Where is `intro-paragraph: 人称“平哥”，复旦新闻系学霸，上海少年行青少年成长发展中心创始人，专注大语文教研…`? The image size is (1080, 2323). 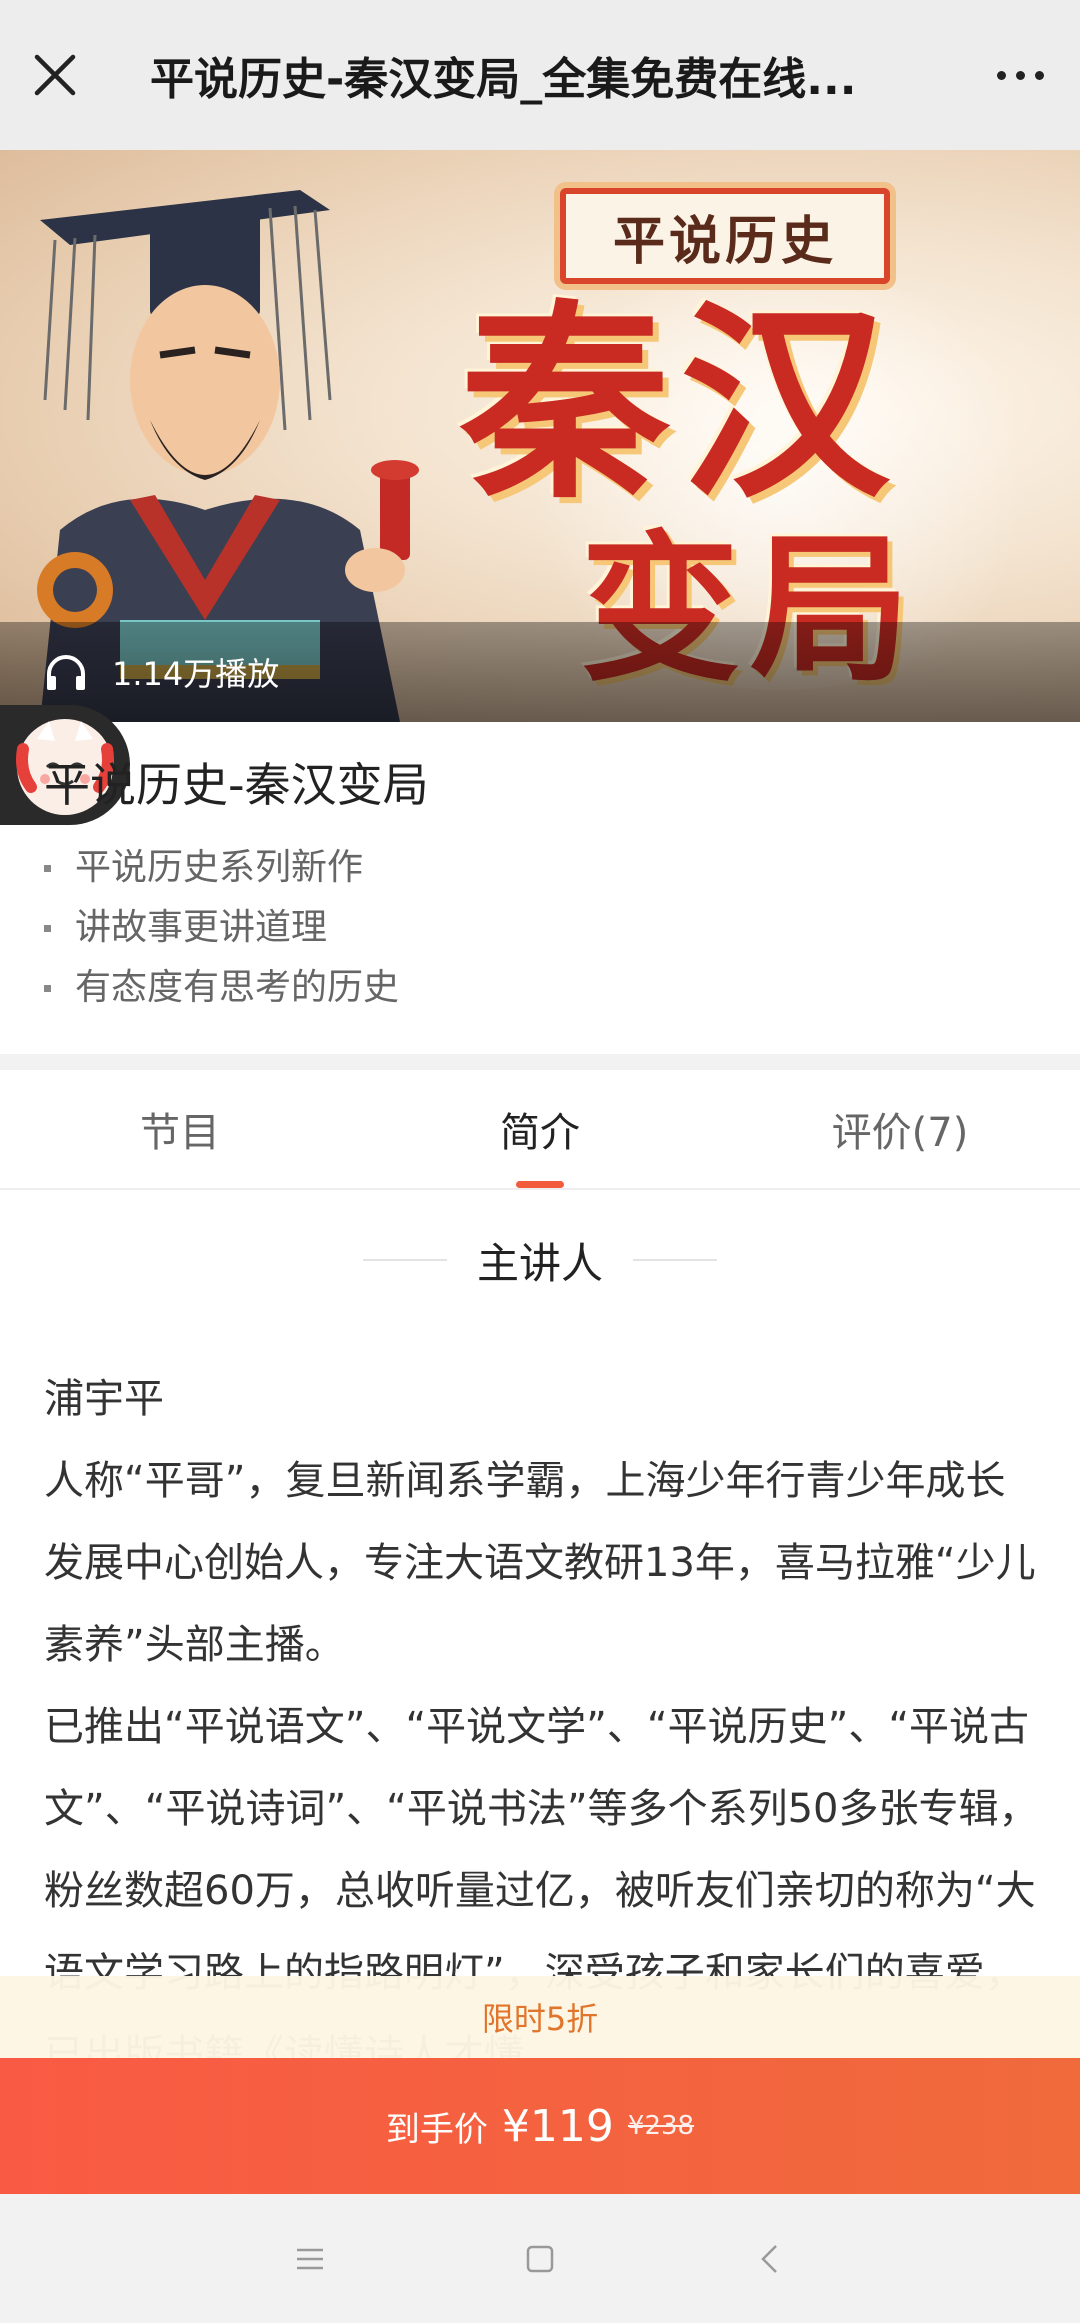 intro-paragraph: 人称“平哥”，复旦新闻系学霸，上海少年行青少年成长发展中心创始人，专注大语文教研… is located at coordinates (540, 1563).